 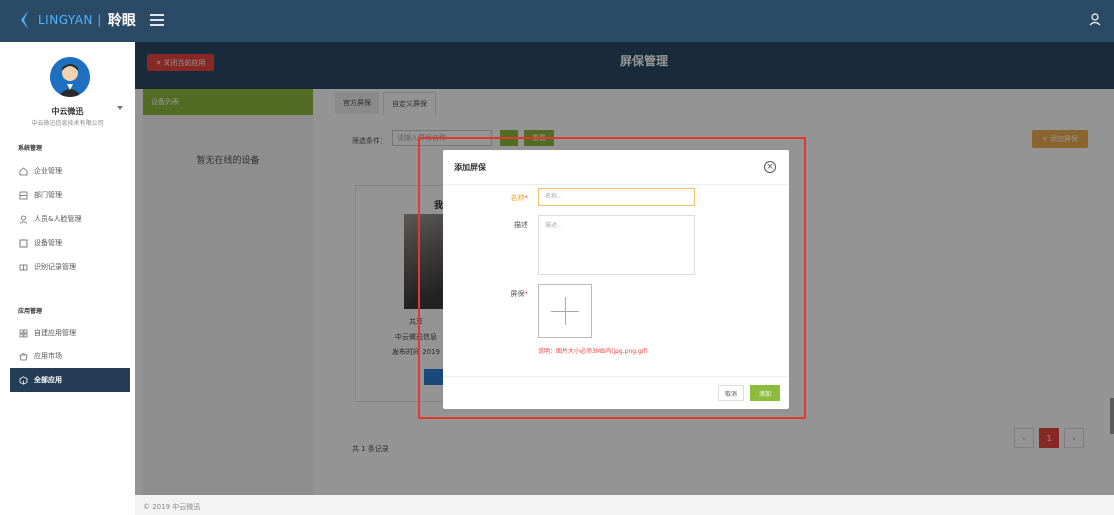 What do you see at coordinates (23, 195) in the screenshot?
I see `department-icon` at bounding box center [23, 195].